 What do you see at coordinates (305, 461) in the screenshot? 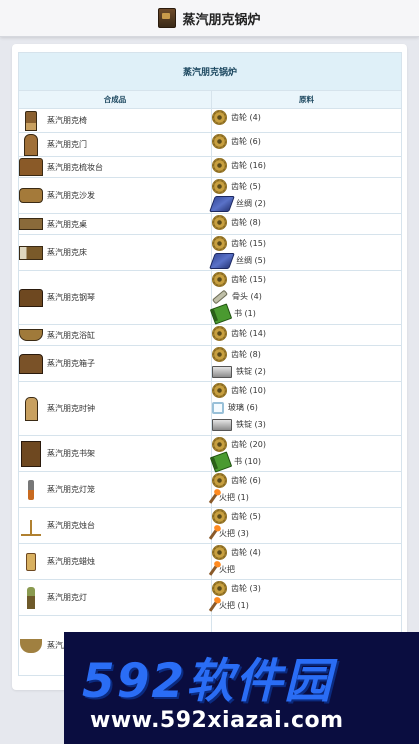
I see `material-item: 书 (10)` at bounding box center [305, 461].